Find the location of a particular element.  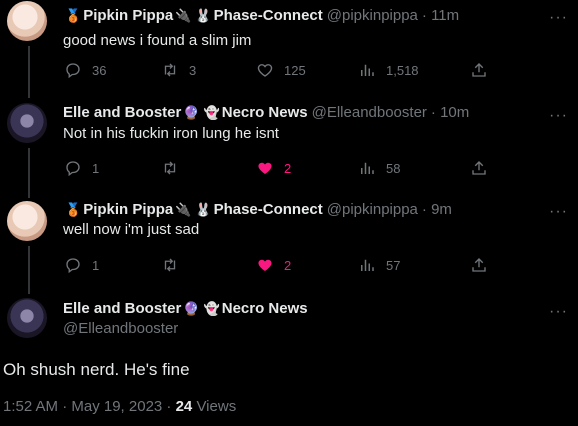

tweet-time: · 11m is located at coordinates (440, 16).